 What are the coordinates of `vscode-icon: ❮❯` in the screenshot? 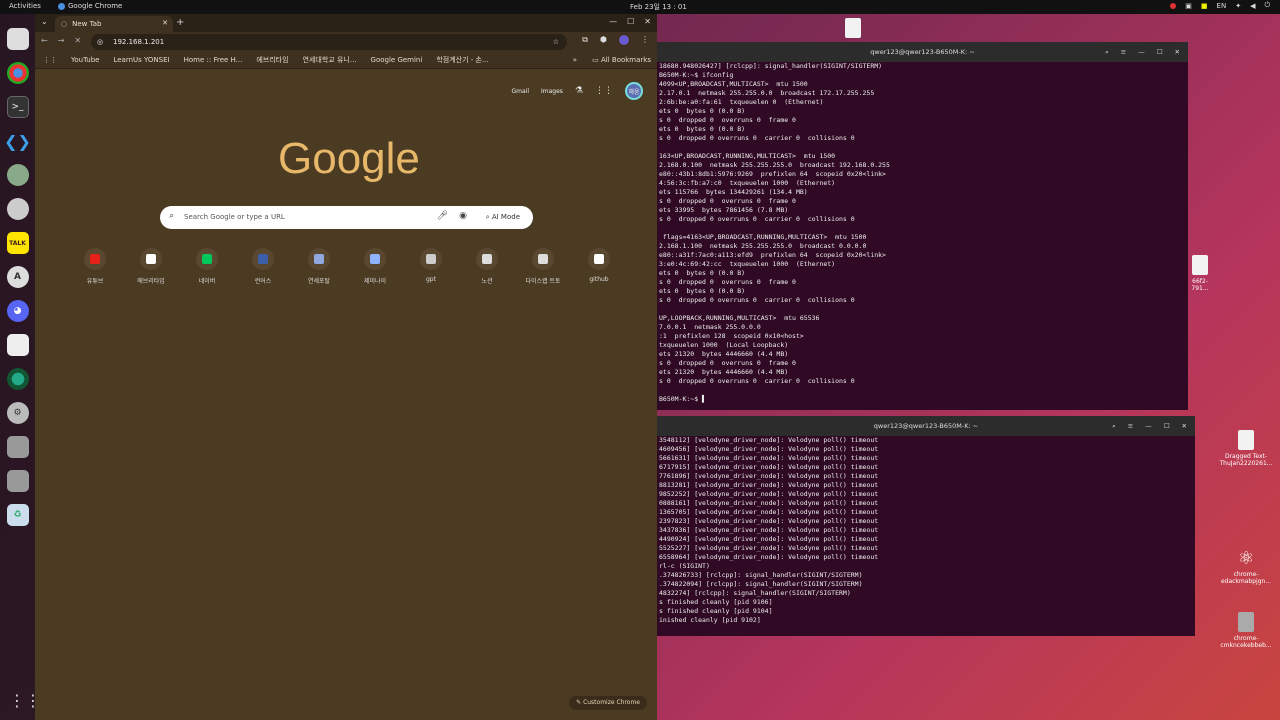 It's located at (17, 141).